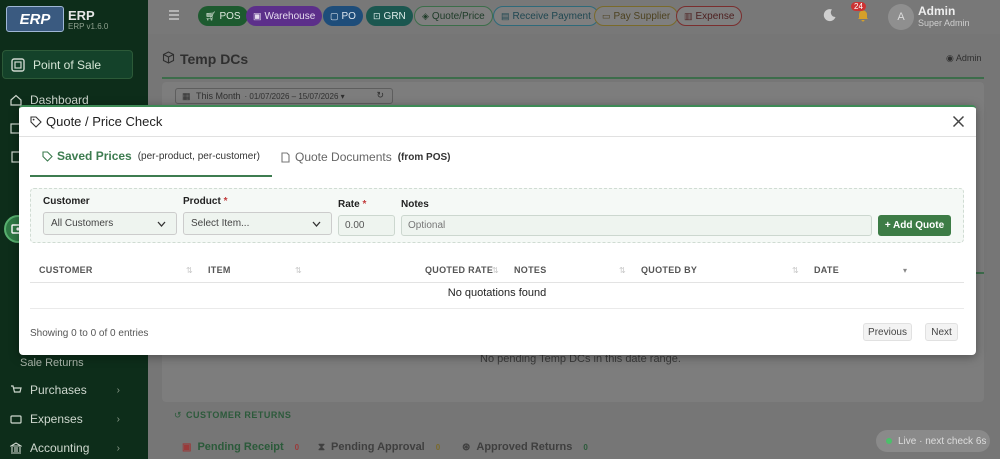 Image resolution: width=1000 pixels, height=459 pixels. What do you see at coordinates (933, 441) in the screenshot?
I see `live-status-pill: Live · next check 6s` at bounding box center [933, 441].